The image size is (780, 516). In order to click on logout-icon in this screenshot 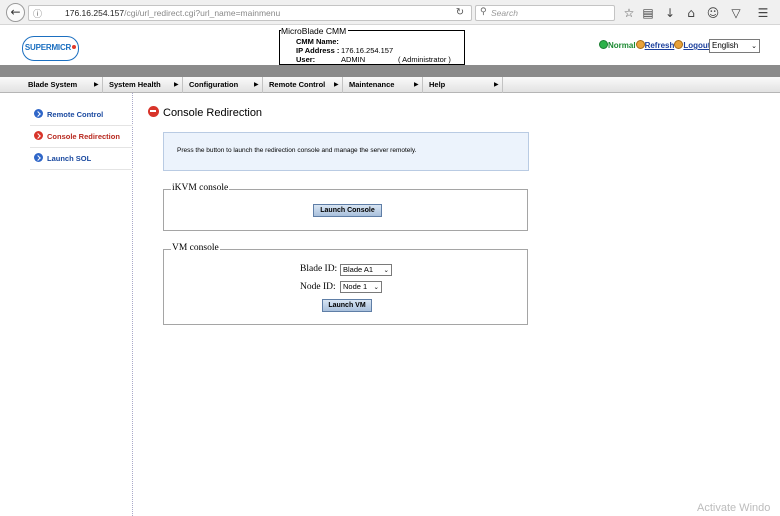, I will do `click(679, 44)`.